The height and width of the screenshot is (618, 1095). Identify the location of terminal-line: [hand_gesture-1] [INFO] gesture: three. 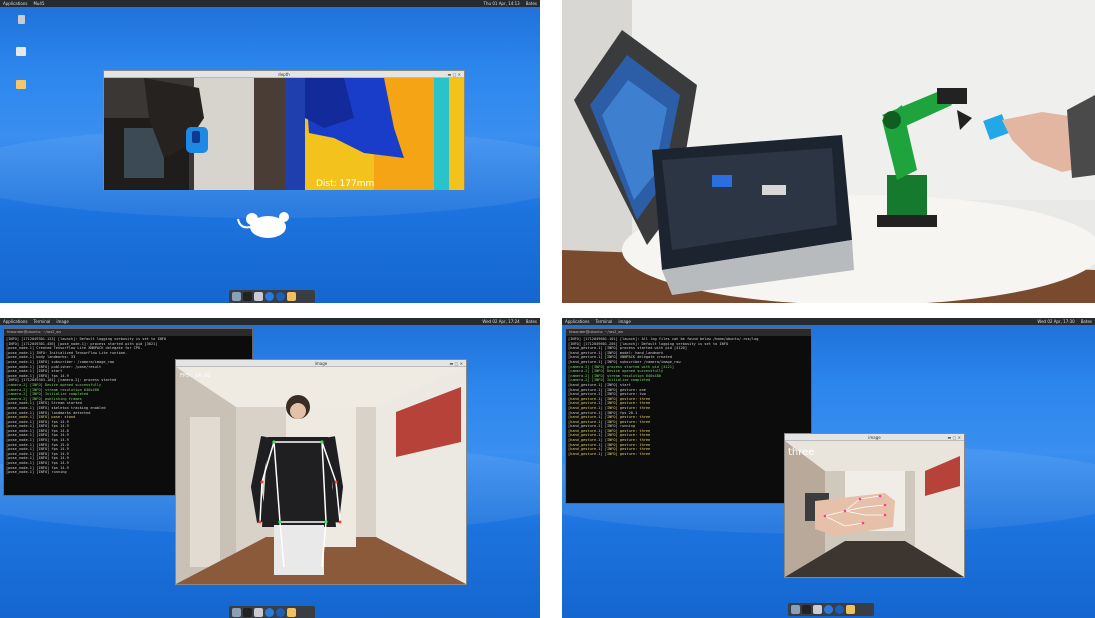
(609, 453).